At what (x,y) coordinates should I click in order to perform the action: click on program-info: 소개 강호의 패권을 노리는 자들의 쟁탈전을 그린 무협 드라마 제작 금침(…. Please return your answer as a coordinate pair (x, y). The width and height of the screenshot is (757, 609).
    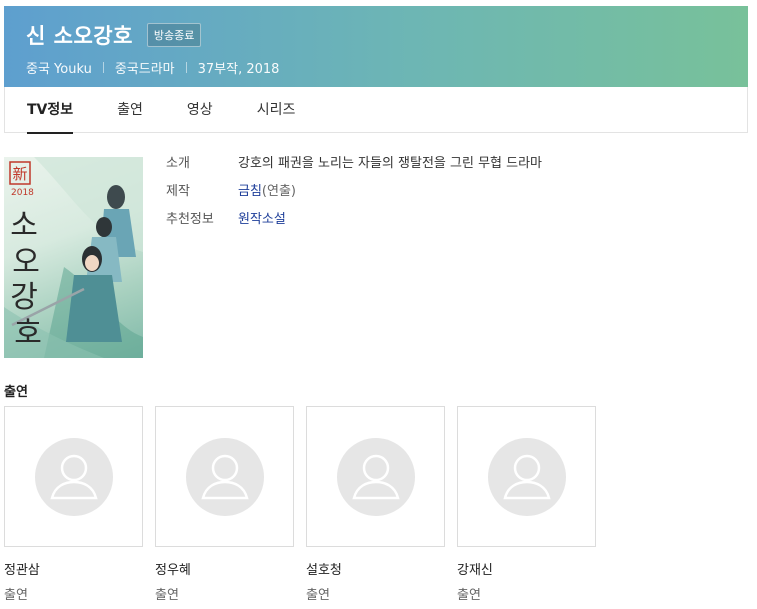
    Looking at the image, I should click on (354, 197).